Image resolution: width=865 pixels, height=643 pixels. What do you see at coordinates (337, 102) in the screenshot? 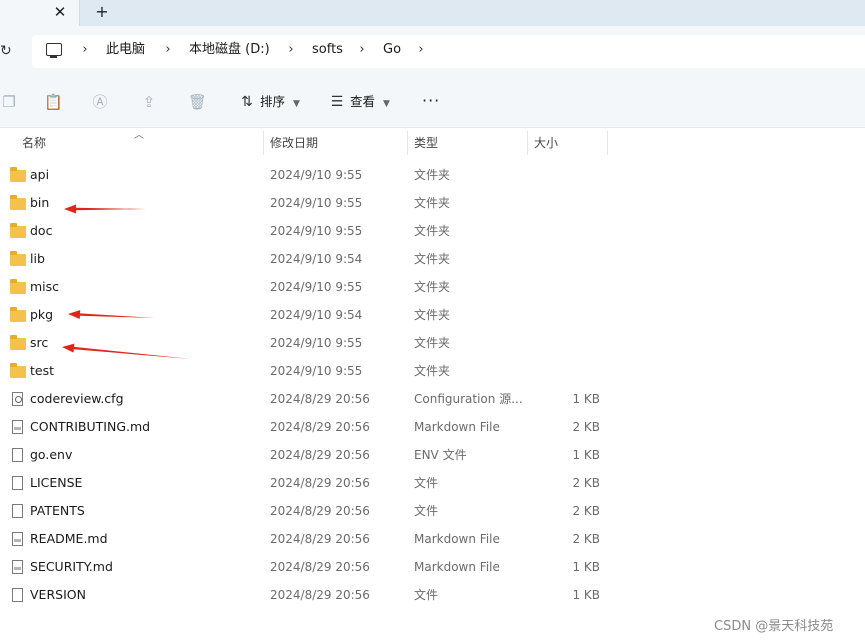
I see `view-list-icon: ☰` at bounding box center [337, 102].